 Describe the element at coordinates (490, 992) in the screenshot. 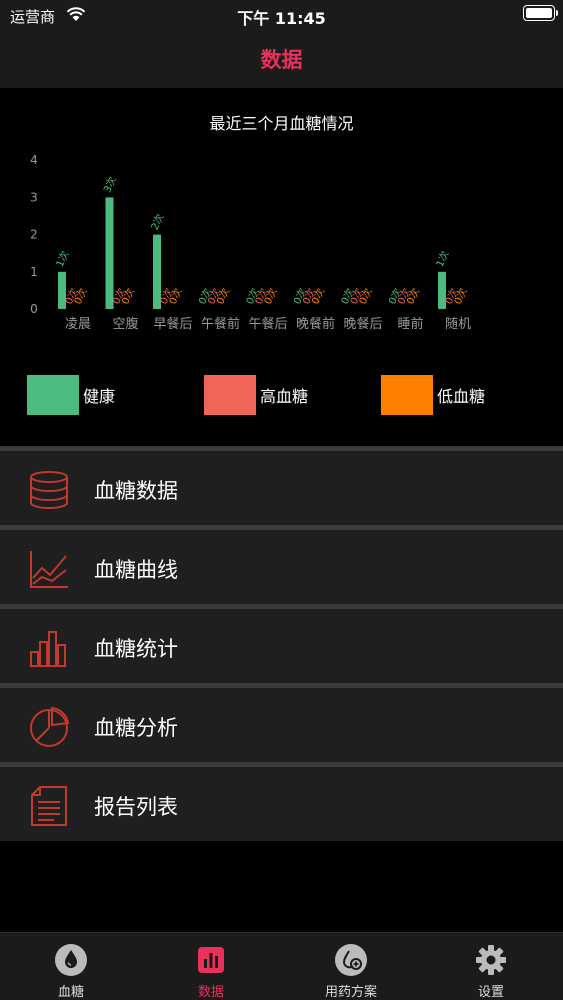

I see `tab-label: 设置` at that location.